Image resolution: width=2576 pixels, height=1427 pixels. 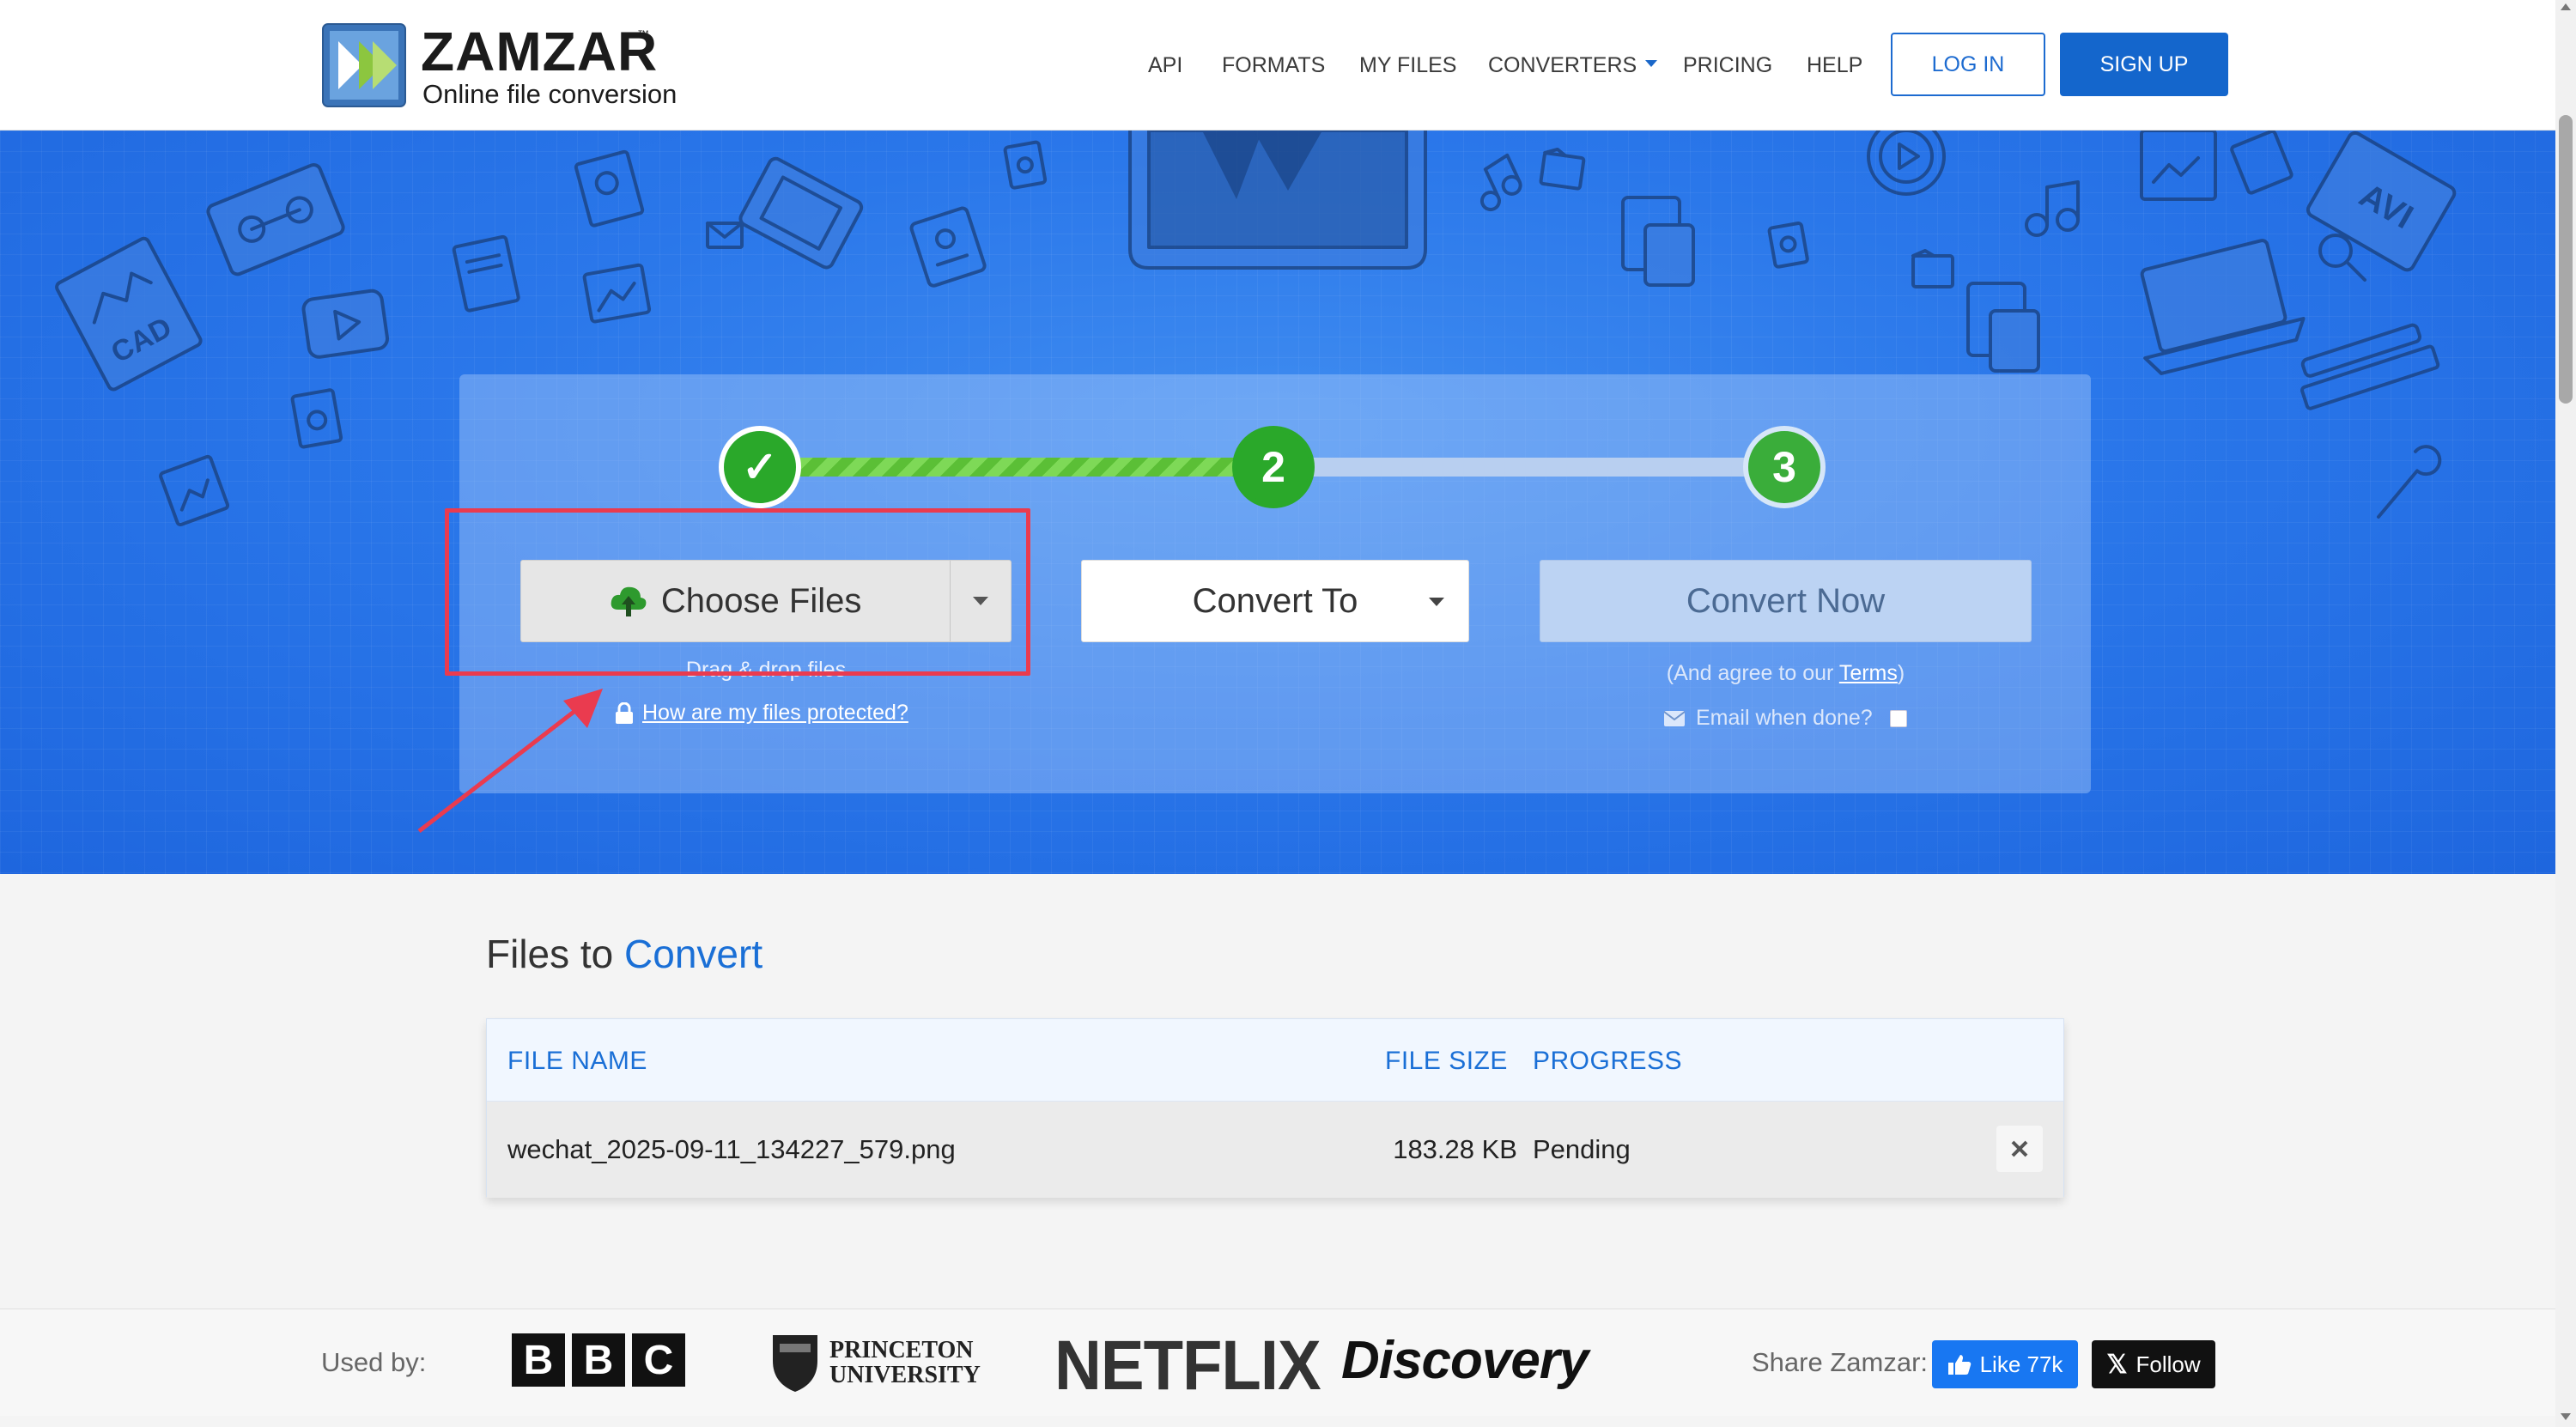 I want to click on princeton-logo: PRINCETON UNIVERSITY, so click(x=876, y=1362).